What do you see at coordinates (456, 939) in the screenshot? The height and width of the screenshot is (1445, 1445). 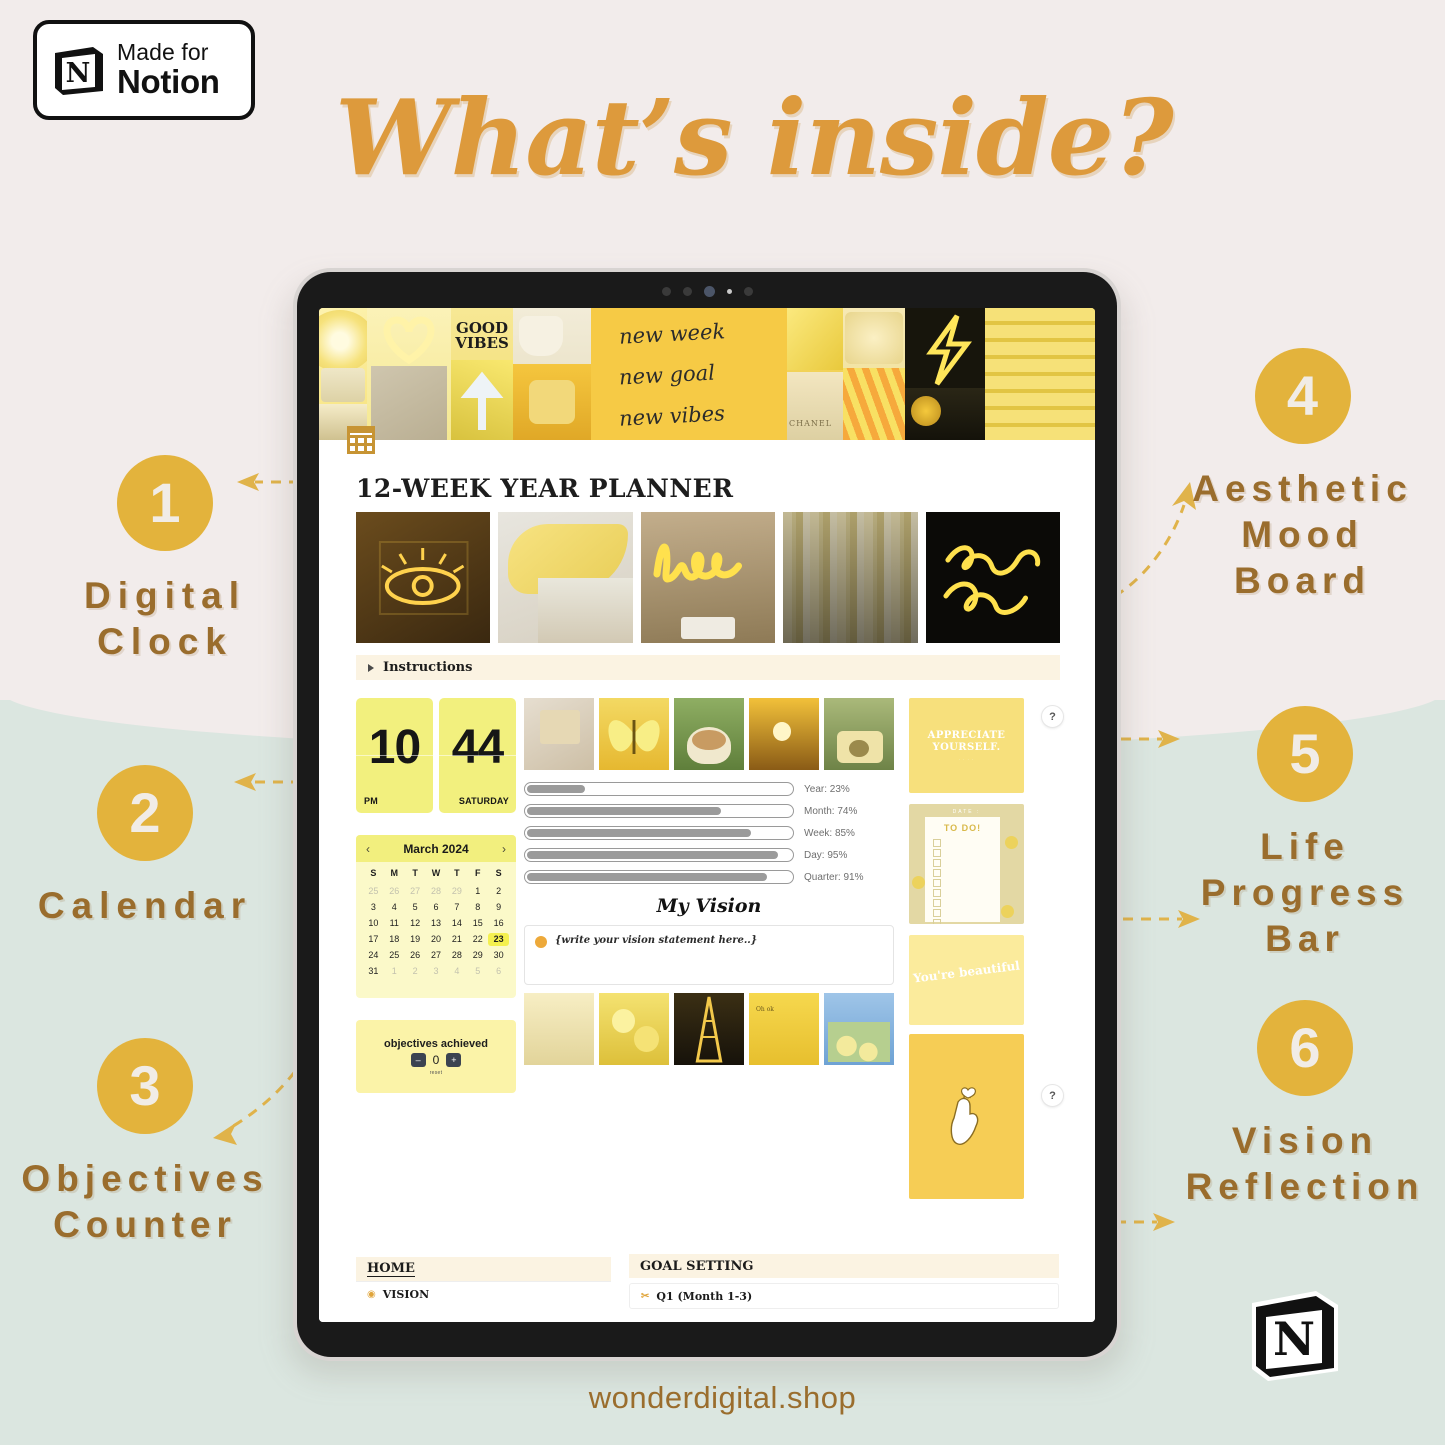 I see `calendar-day: 21` at bounding box center [456, 939].